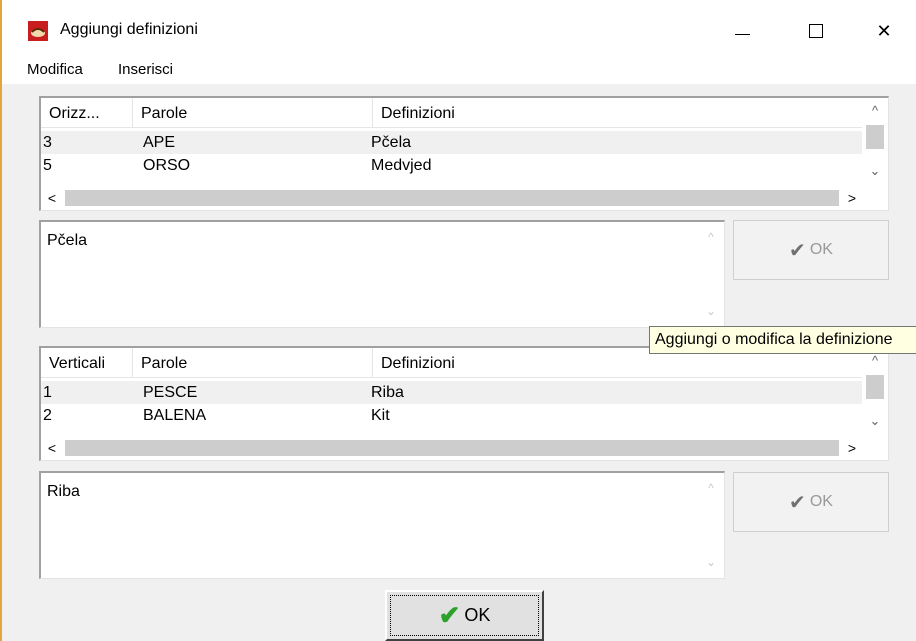 The width and height of the screenshot is (916, 641). Describe the element at coordinates (387, 392) in the screenshot. I see `row-definition: Riba` at that location.